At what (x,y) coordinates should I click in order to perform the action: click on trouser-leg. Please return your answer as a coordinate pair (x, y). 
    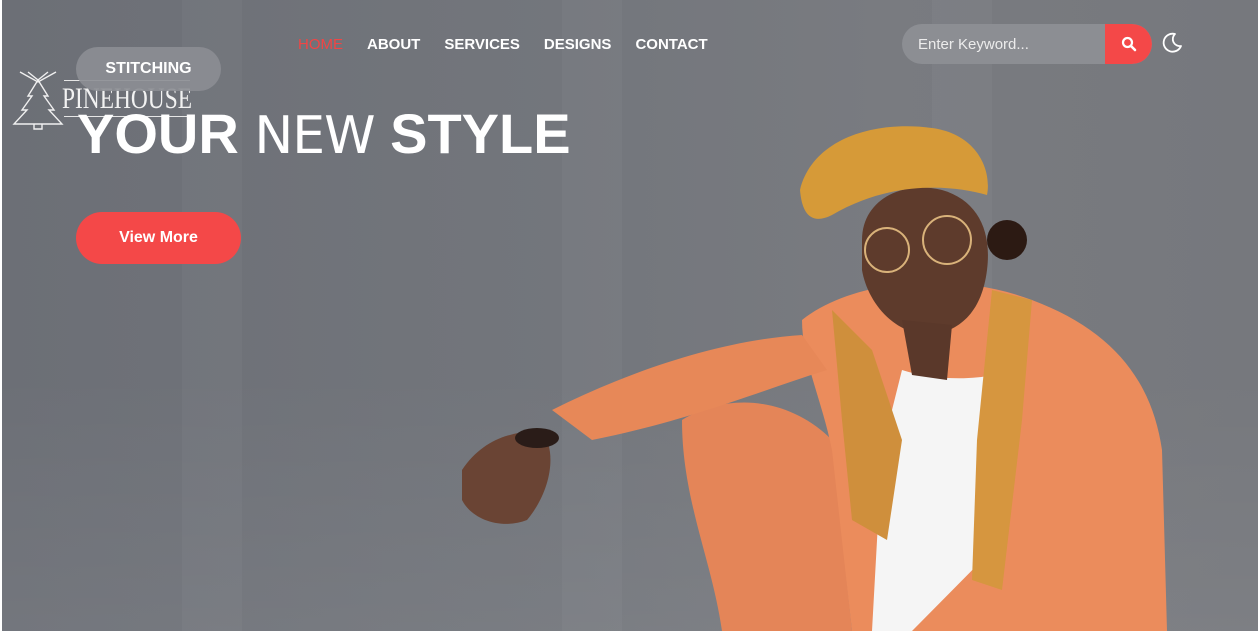
    Looking at the image, I should click on (767, 516).